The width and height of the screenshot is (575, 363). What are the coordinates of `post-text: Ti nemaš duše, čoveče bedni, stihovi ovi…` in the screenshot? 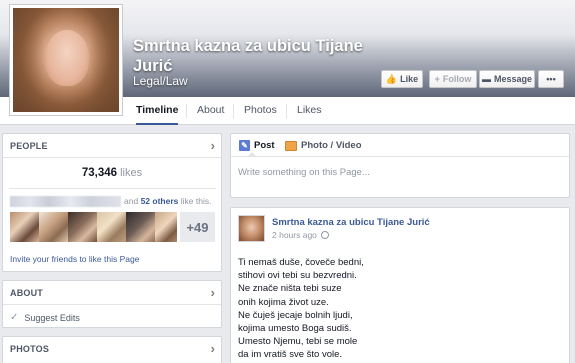 It's located at (301, 309).